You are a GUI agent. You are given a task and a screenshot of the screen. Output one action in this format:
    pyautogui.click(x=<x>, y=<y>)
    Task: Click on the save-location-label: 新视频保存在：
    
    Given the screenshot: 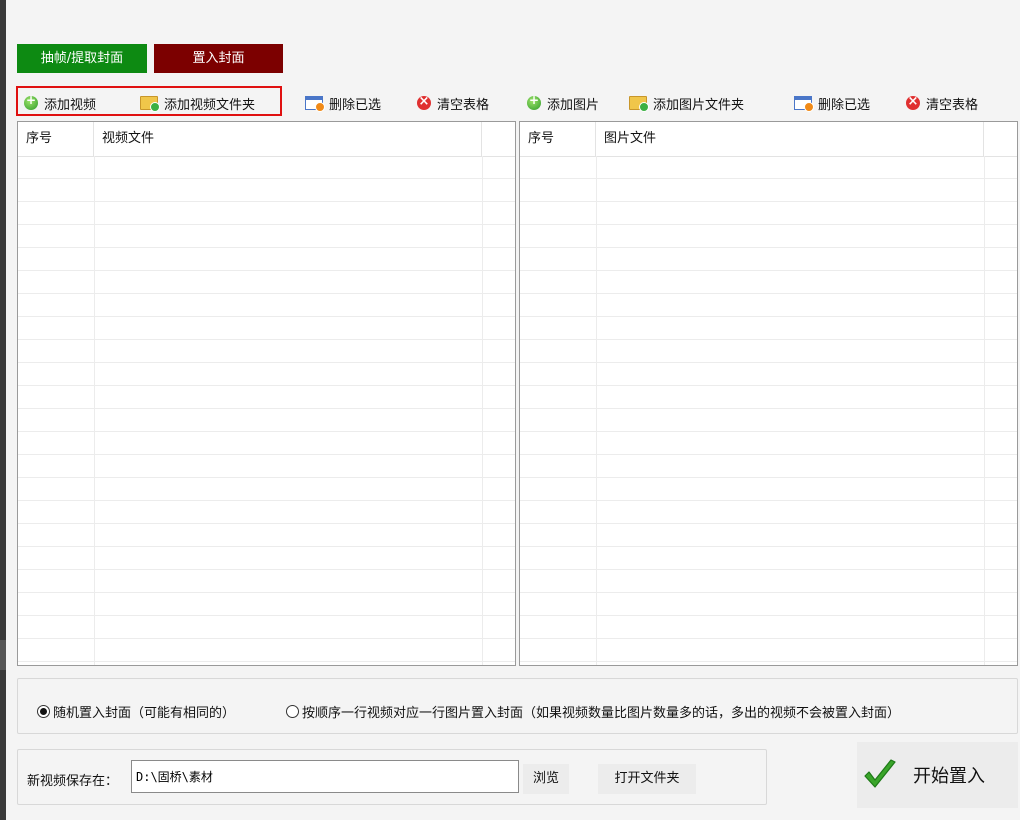 What is the action you would take?
    pyautogui.click(x=73, y=781)
    